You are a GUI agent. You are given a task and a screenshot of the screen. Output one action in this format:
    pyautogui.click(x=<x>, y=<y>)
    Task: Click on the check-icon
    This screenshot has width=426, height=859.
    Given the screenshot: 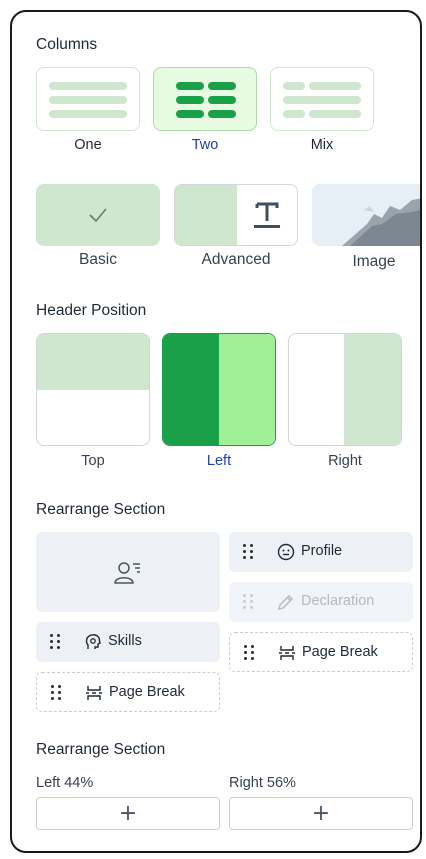 What is the action you would take?
    pyautogui.click(x=98, y=215)
    